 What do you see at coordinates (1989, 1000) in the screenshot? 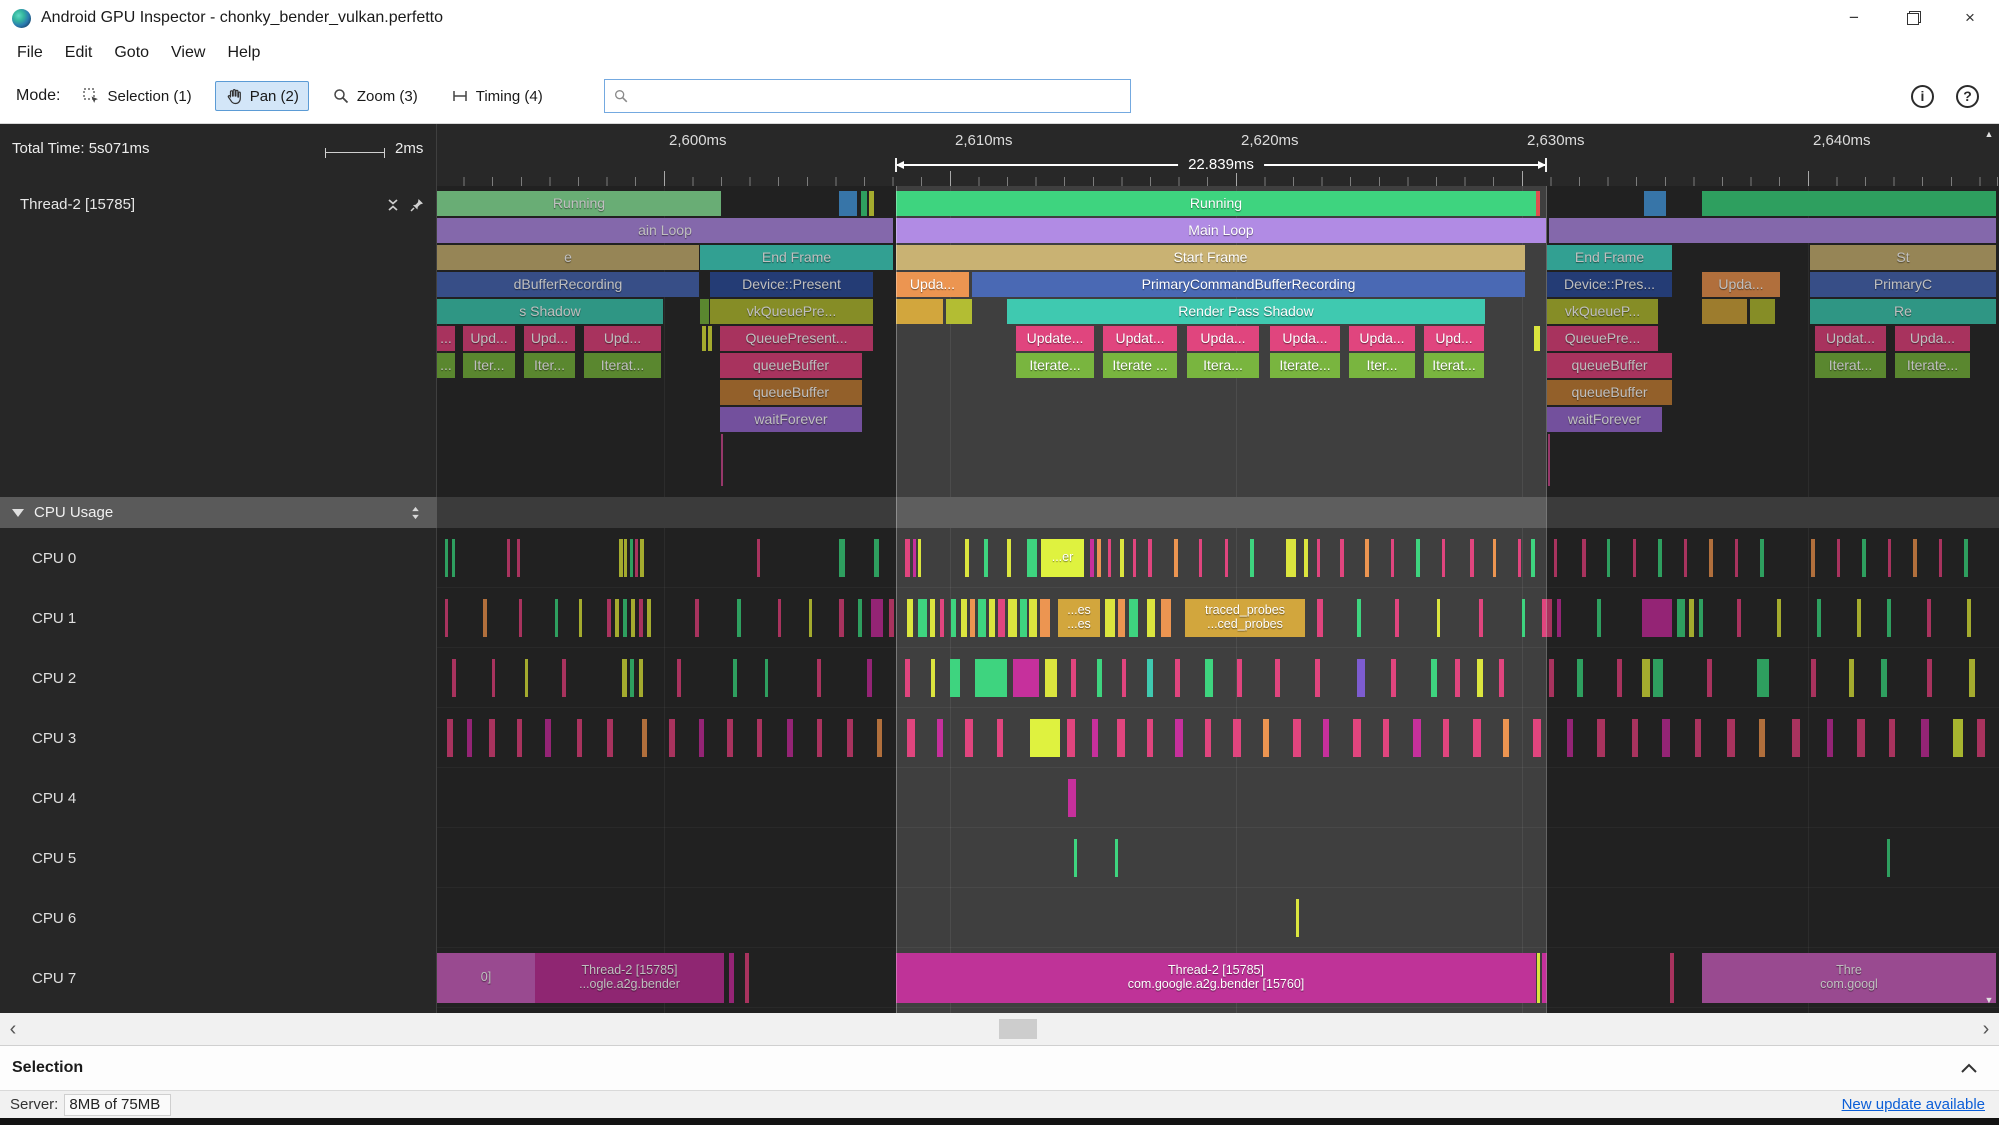
I see `scroll-down-icon: ▼` at bounding box center [1989, 1000].